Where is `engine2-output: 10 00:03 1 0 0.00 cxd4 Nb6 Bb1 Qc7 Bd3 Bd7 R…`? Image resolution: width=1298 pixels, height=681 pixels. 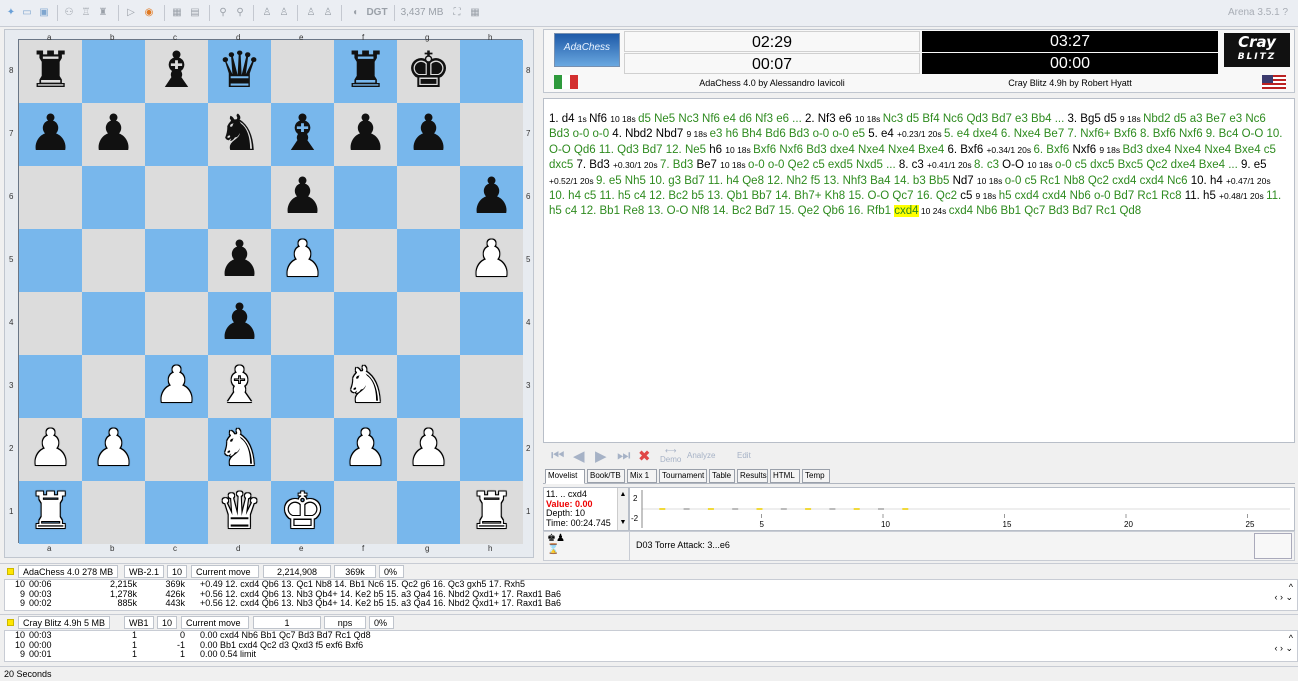 engine2-output: 10 00:03 1 0 0.00 cxd4 Nb6 Bb1 Qc7 Bd3 Bd7 R… is located at coordinates (651, 646).